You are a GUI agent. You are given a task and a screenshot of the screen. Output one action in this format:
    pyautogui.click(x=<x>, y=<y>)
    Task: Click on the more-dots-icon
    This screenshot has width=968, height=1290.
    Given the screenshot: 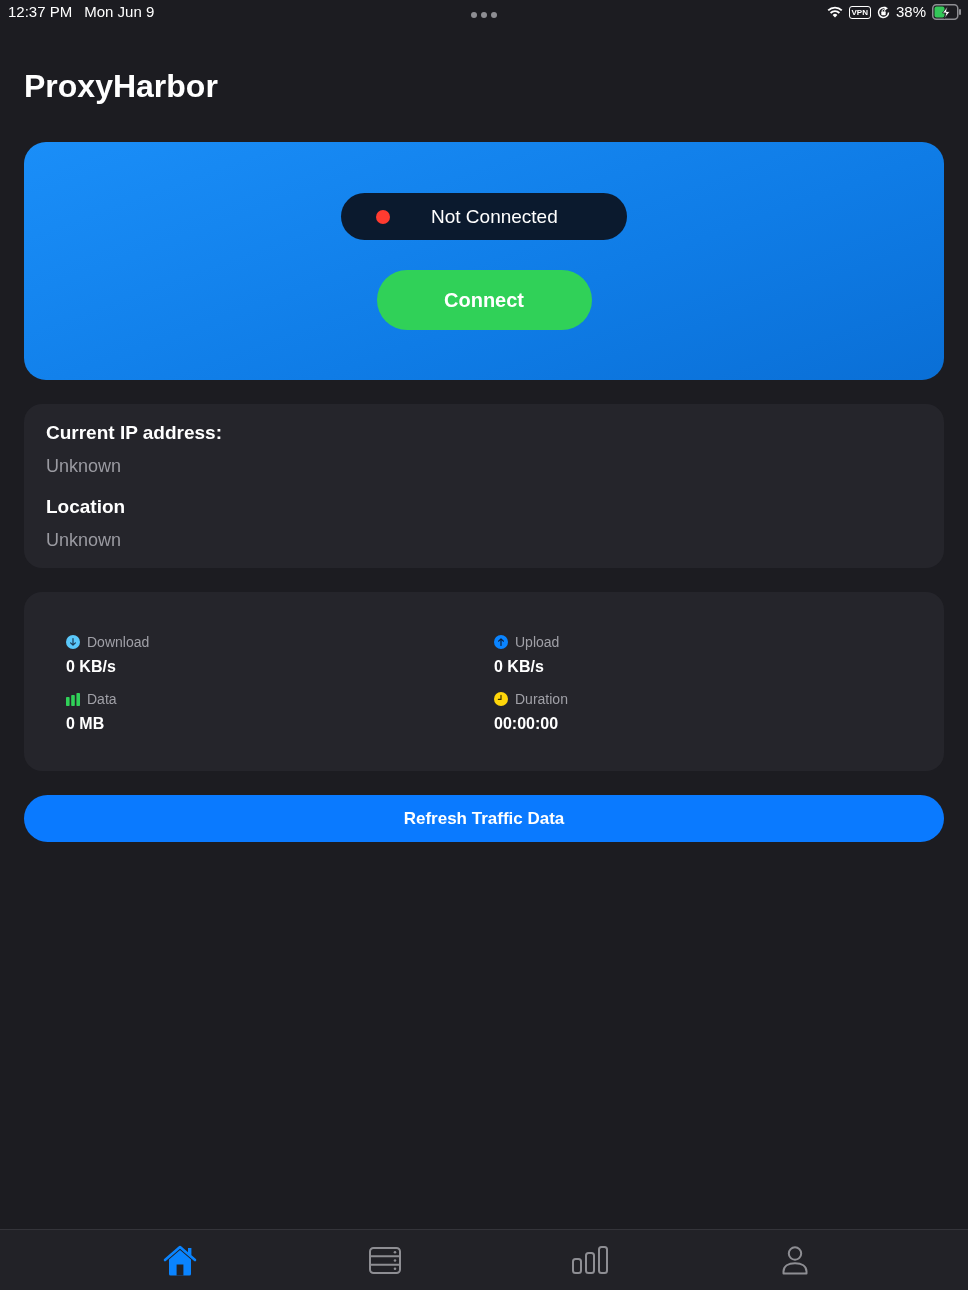 What is the action you would take?
    pyautogui.click(x=484, y=15)
    